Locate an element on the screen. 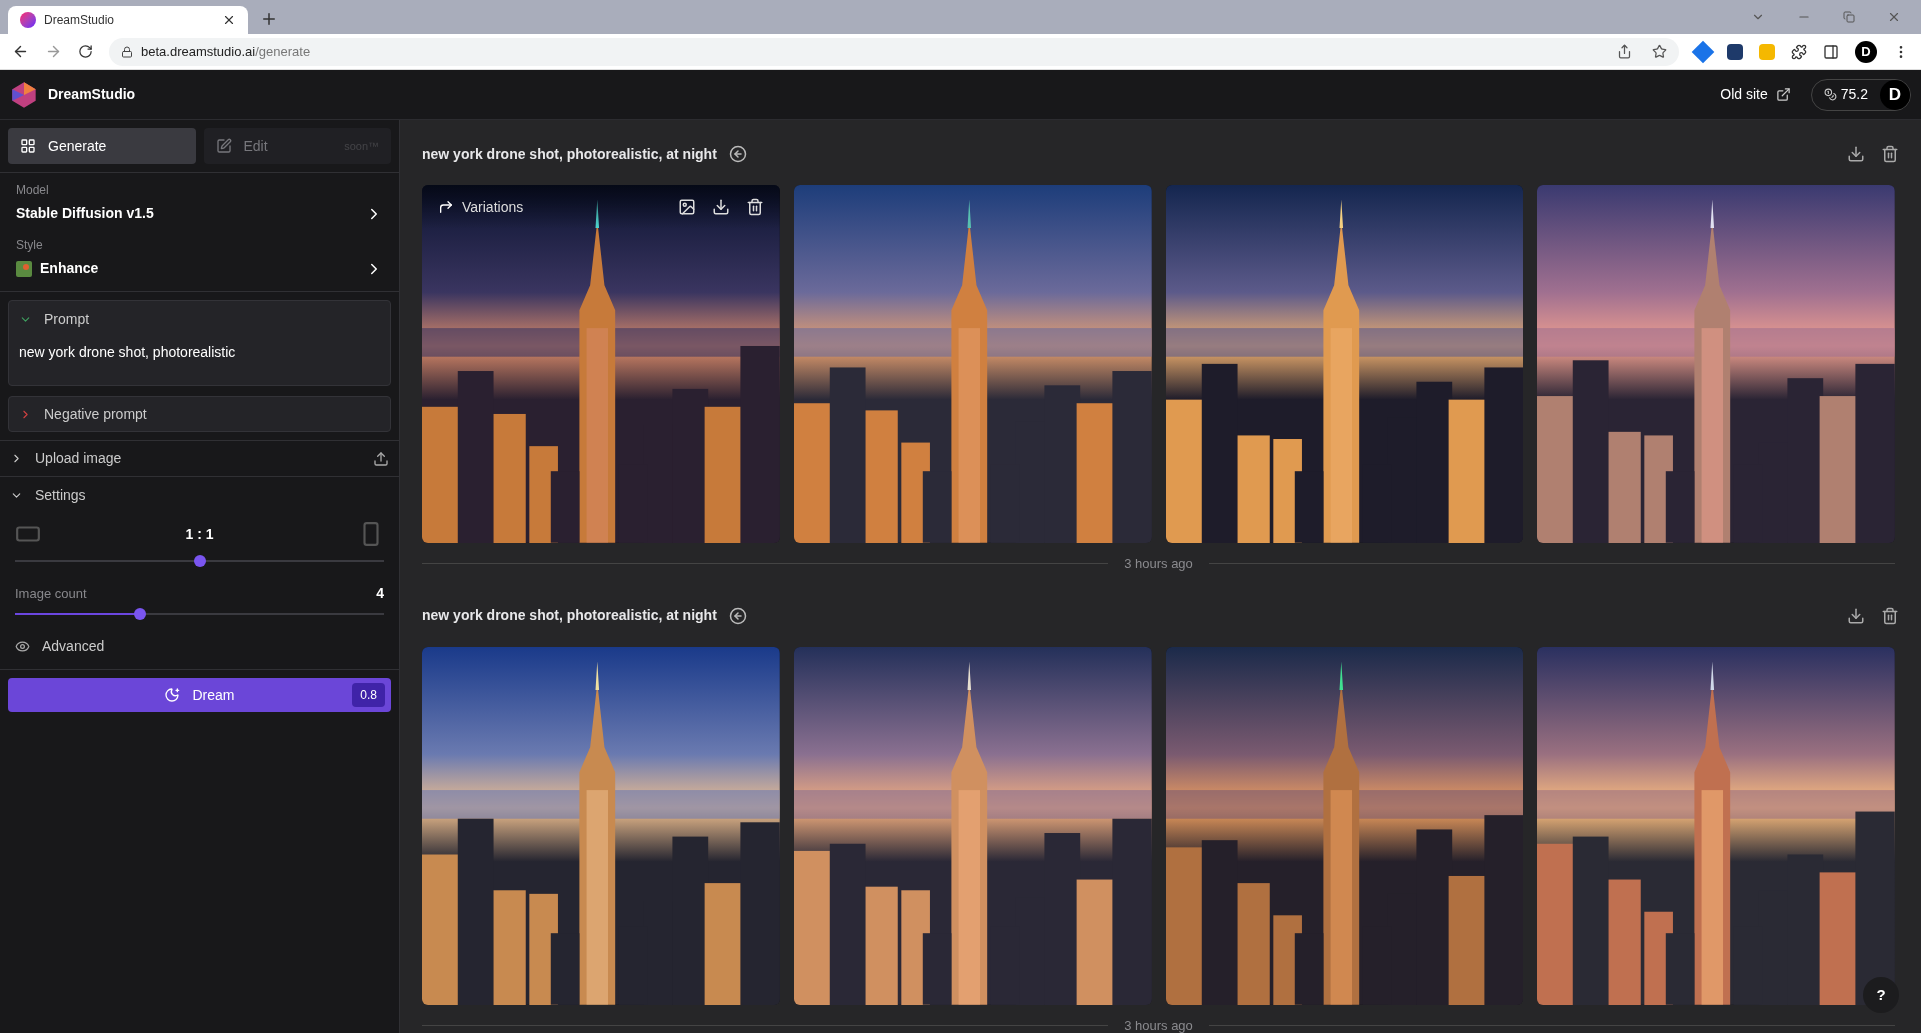 The height and width of the screenshot is (1033, 1921). edit-icon is located at coordinates (223, 146).